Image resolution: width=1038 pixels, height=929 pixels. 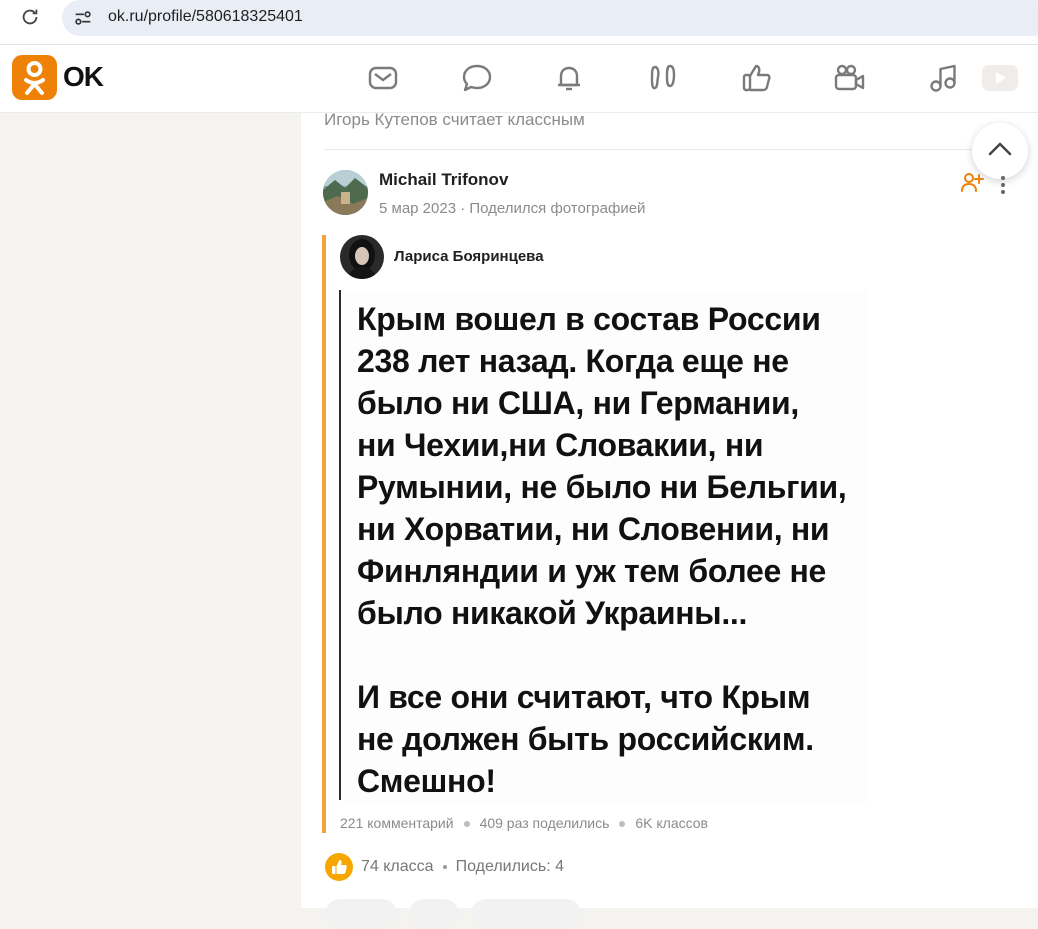 What do you see at coordinates (550, 18) in the screenshot?
I see `address-bar: ok.ru/profile/580618325401` at bounding box center [550, 18].